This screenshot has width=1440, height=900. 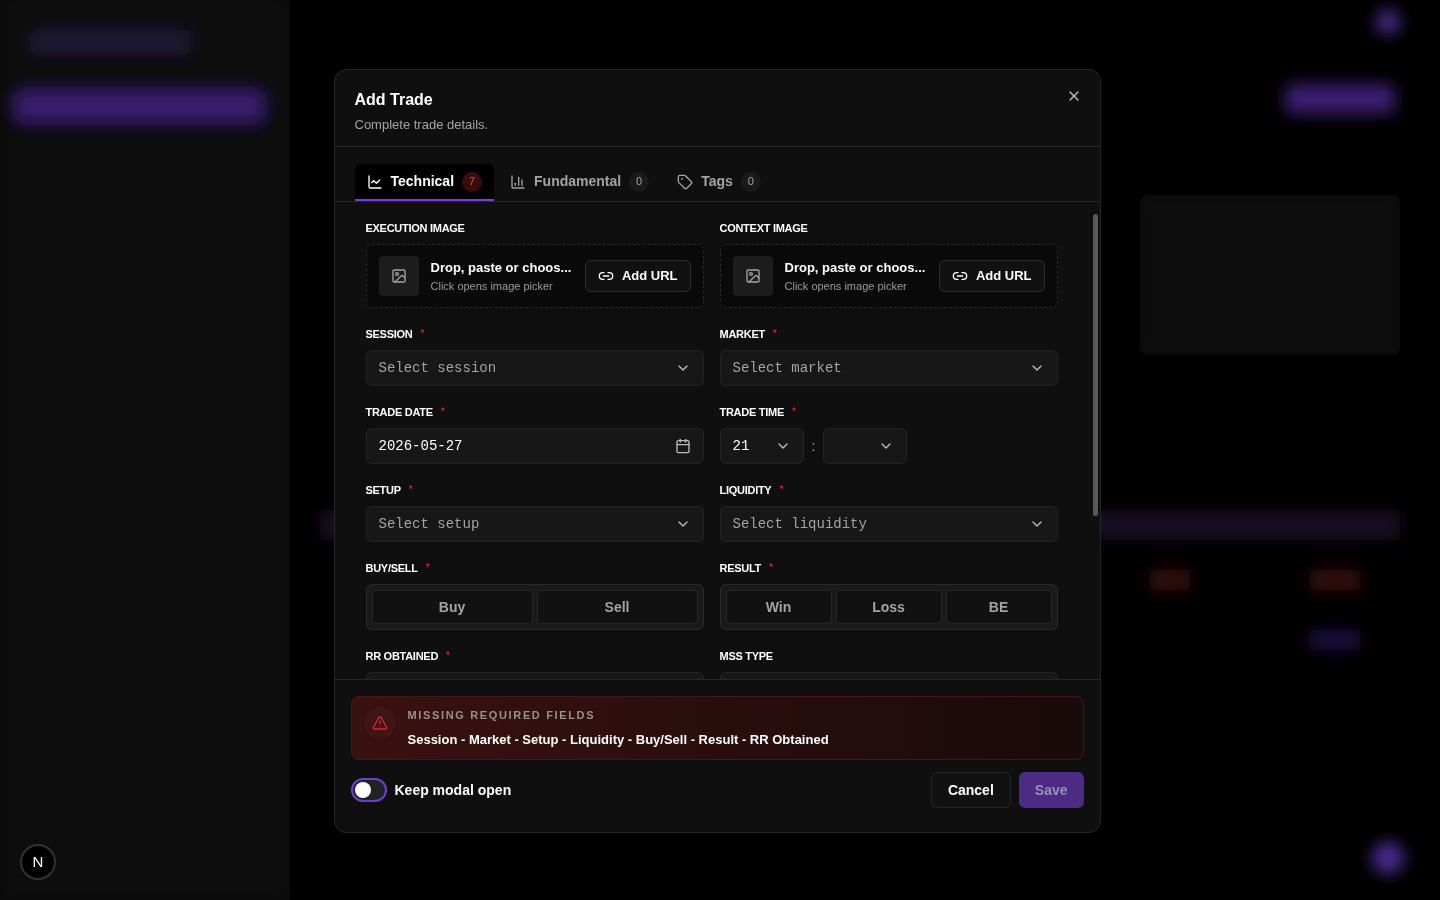 I want to click on tab: Technical 7, so click(x=424, y=182).